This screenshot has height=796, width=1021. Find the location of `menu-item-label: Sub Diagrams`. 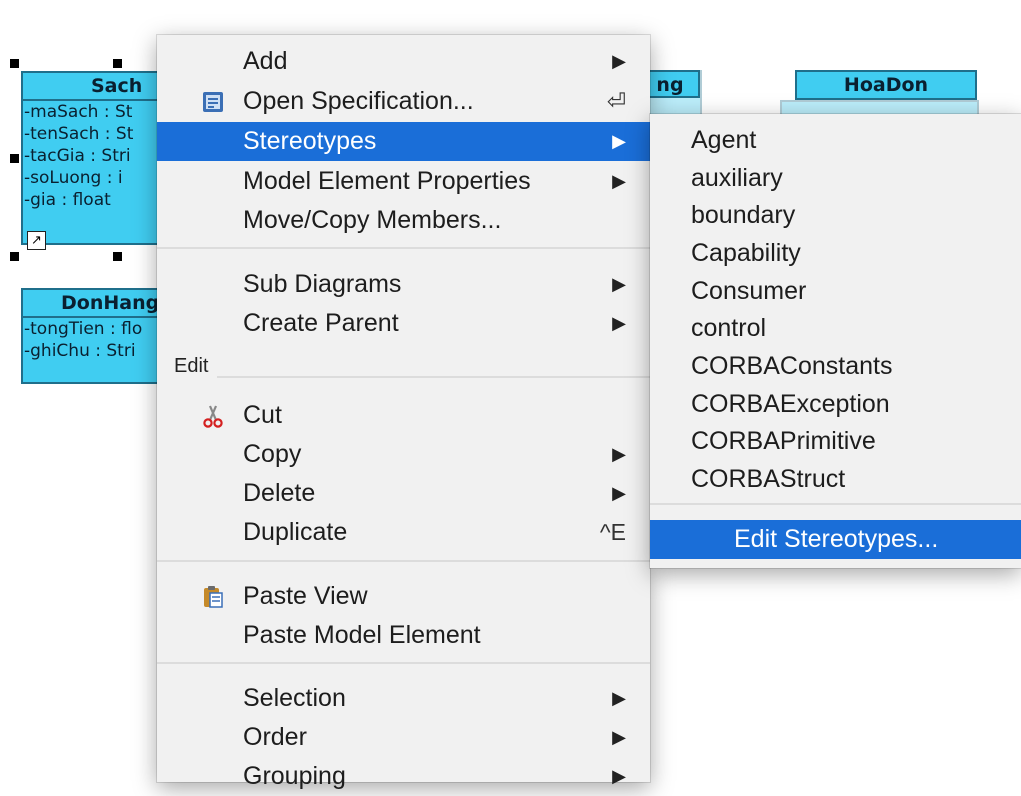

menu-item-label: Sub Diagrams is located at coordinates (322, 284).